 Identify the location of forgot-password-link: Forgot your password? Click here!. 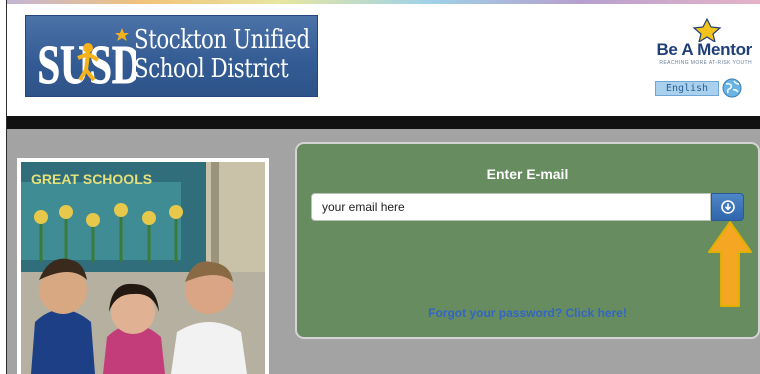
(527, 313).